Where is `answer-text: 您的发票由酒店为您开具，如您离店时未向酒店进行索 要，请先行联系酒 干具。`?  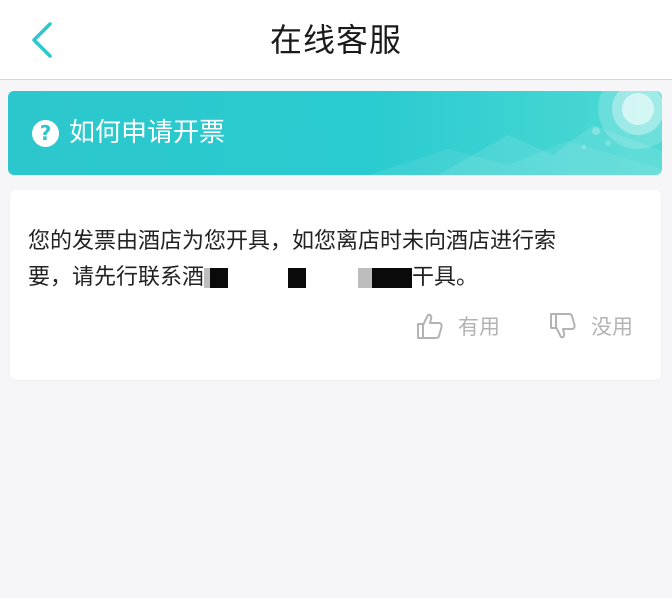 answer-text: 您的发票由酒店为您开具，如您离店时未向酒店进行索 要，请先行联系酒 干具。 is located at coordinates (328, 260).